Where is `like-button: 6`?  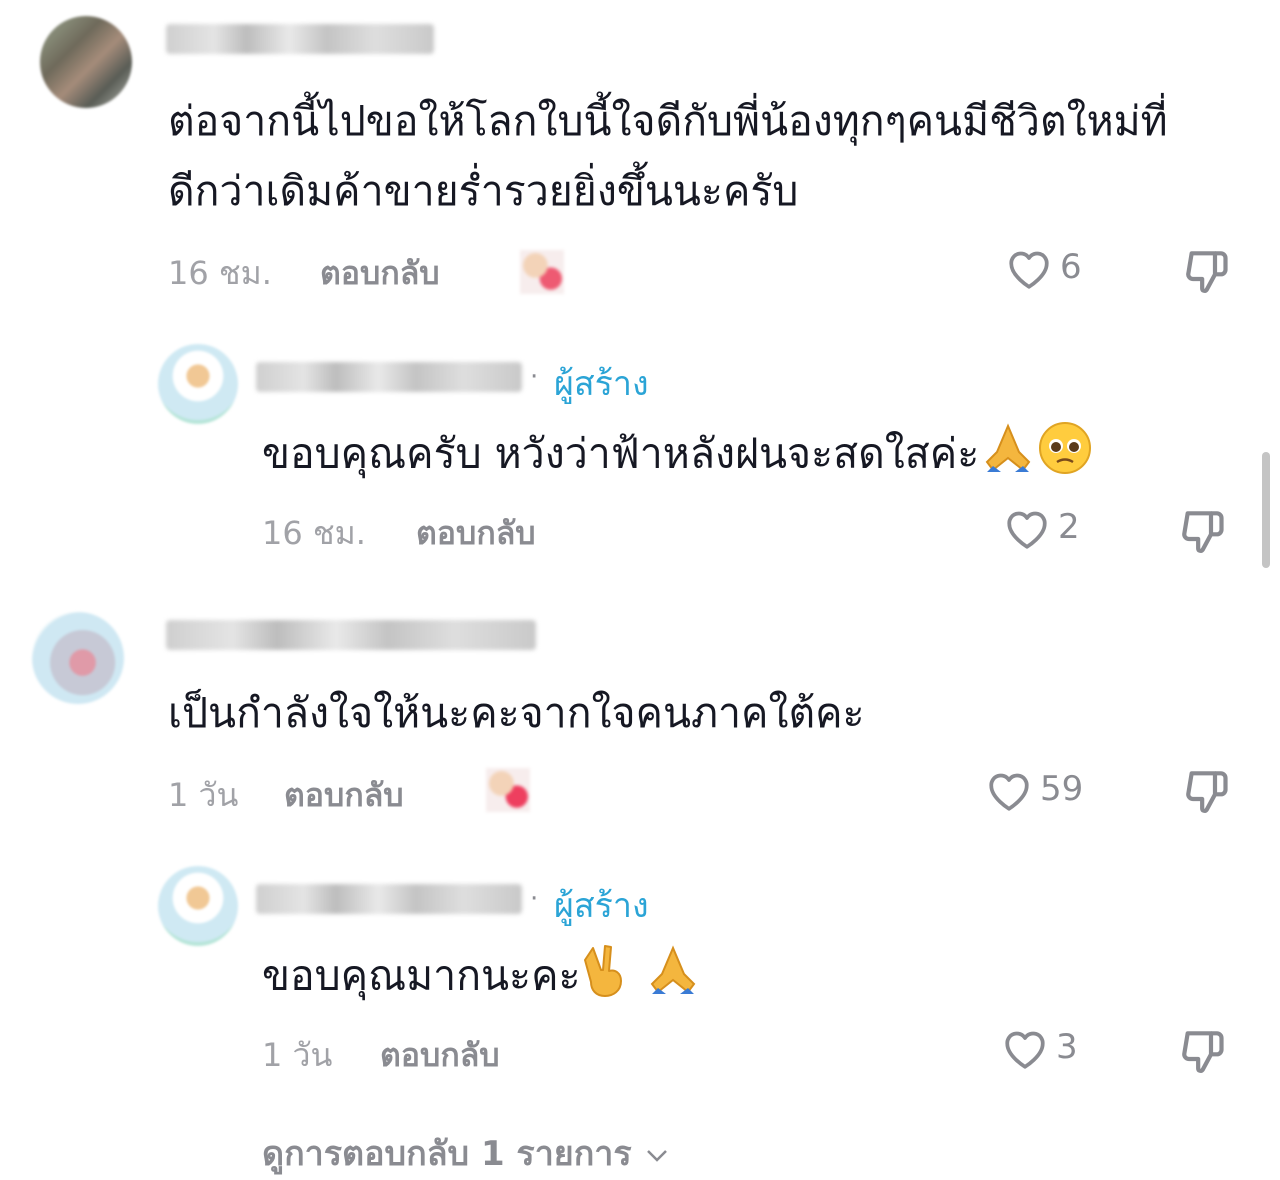 like-button: 6 is located at coordinates (1043, 267).